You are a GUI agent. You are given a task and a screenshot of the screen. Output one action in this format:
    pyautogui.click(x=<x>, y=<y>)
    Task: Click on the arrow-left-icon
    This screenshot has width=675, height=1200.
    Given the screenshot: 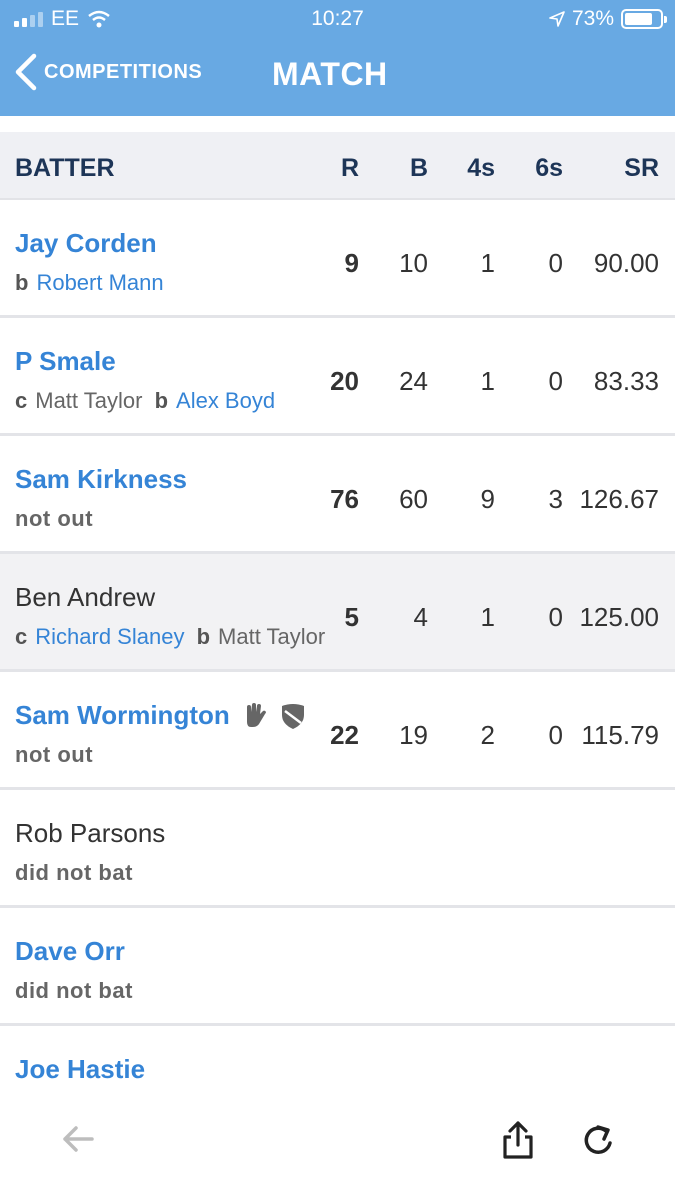 What is the action you would take?
    pyautogui.click(x=78, y=1139)
    